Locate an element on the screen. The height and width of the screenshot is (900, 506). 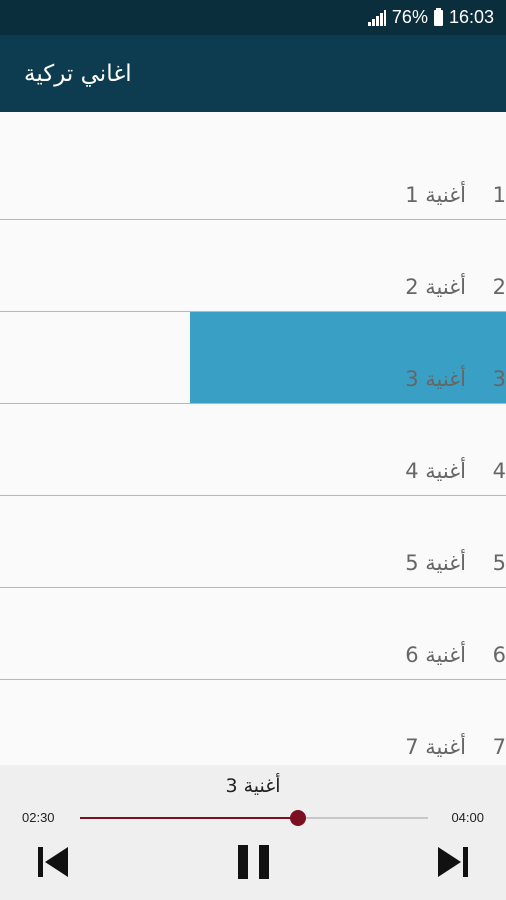
seek-progress is located at coordinates (189, 818).